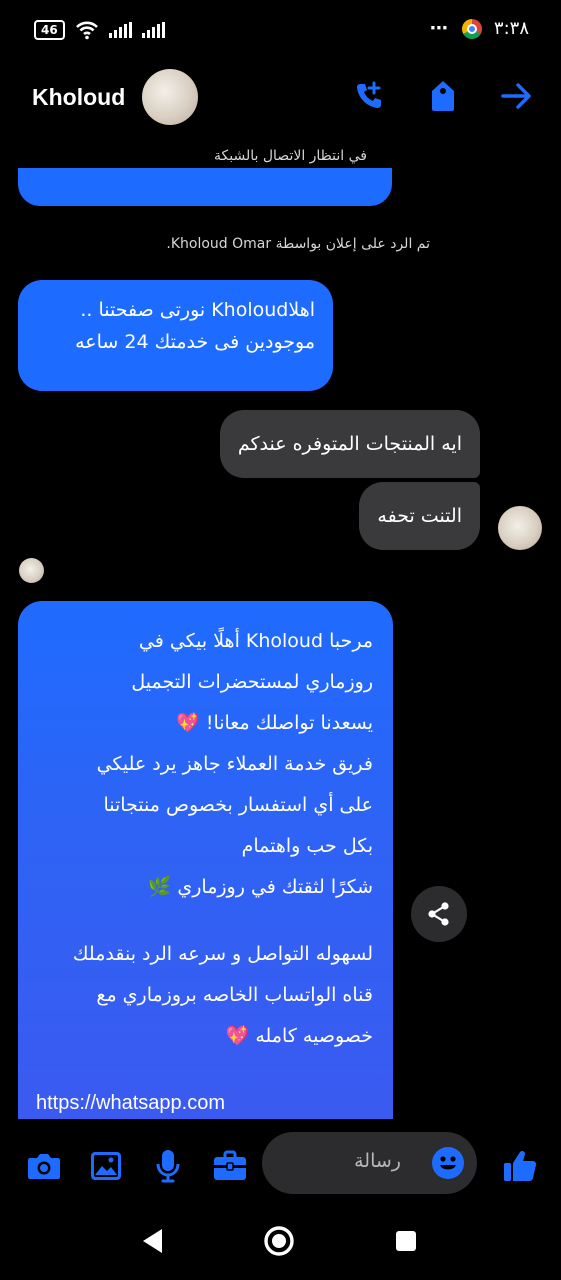  I want to click on home-nav-icon, so click(279, 1241).